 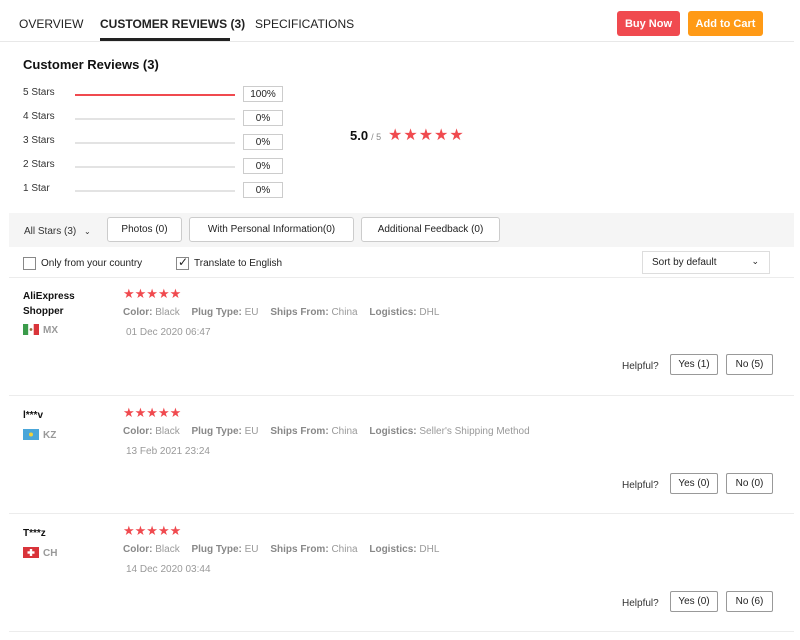 What do you see at coordinates (229, 262) in the screenshot?
I see `translate-checkbox: Translate to English` at bounding box center [229, 262].